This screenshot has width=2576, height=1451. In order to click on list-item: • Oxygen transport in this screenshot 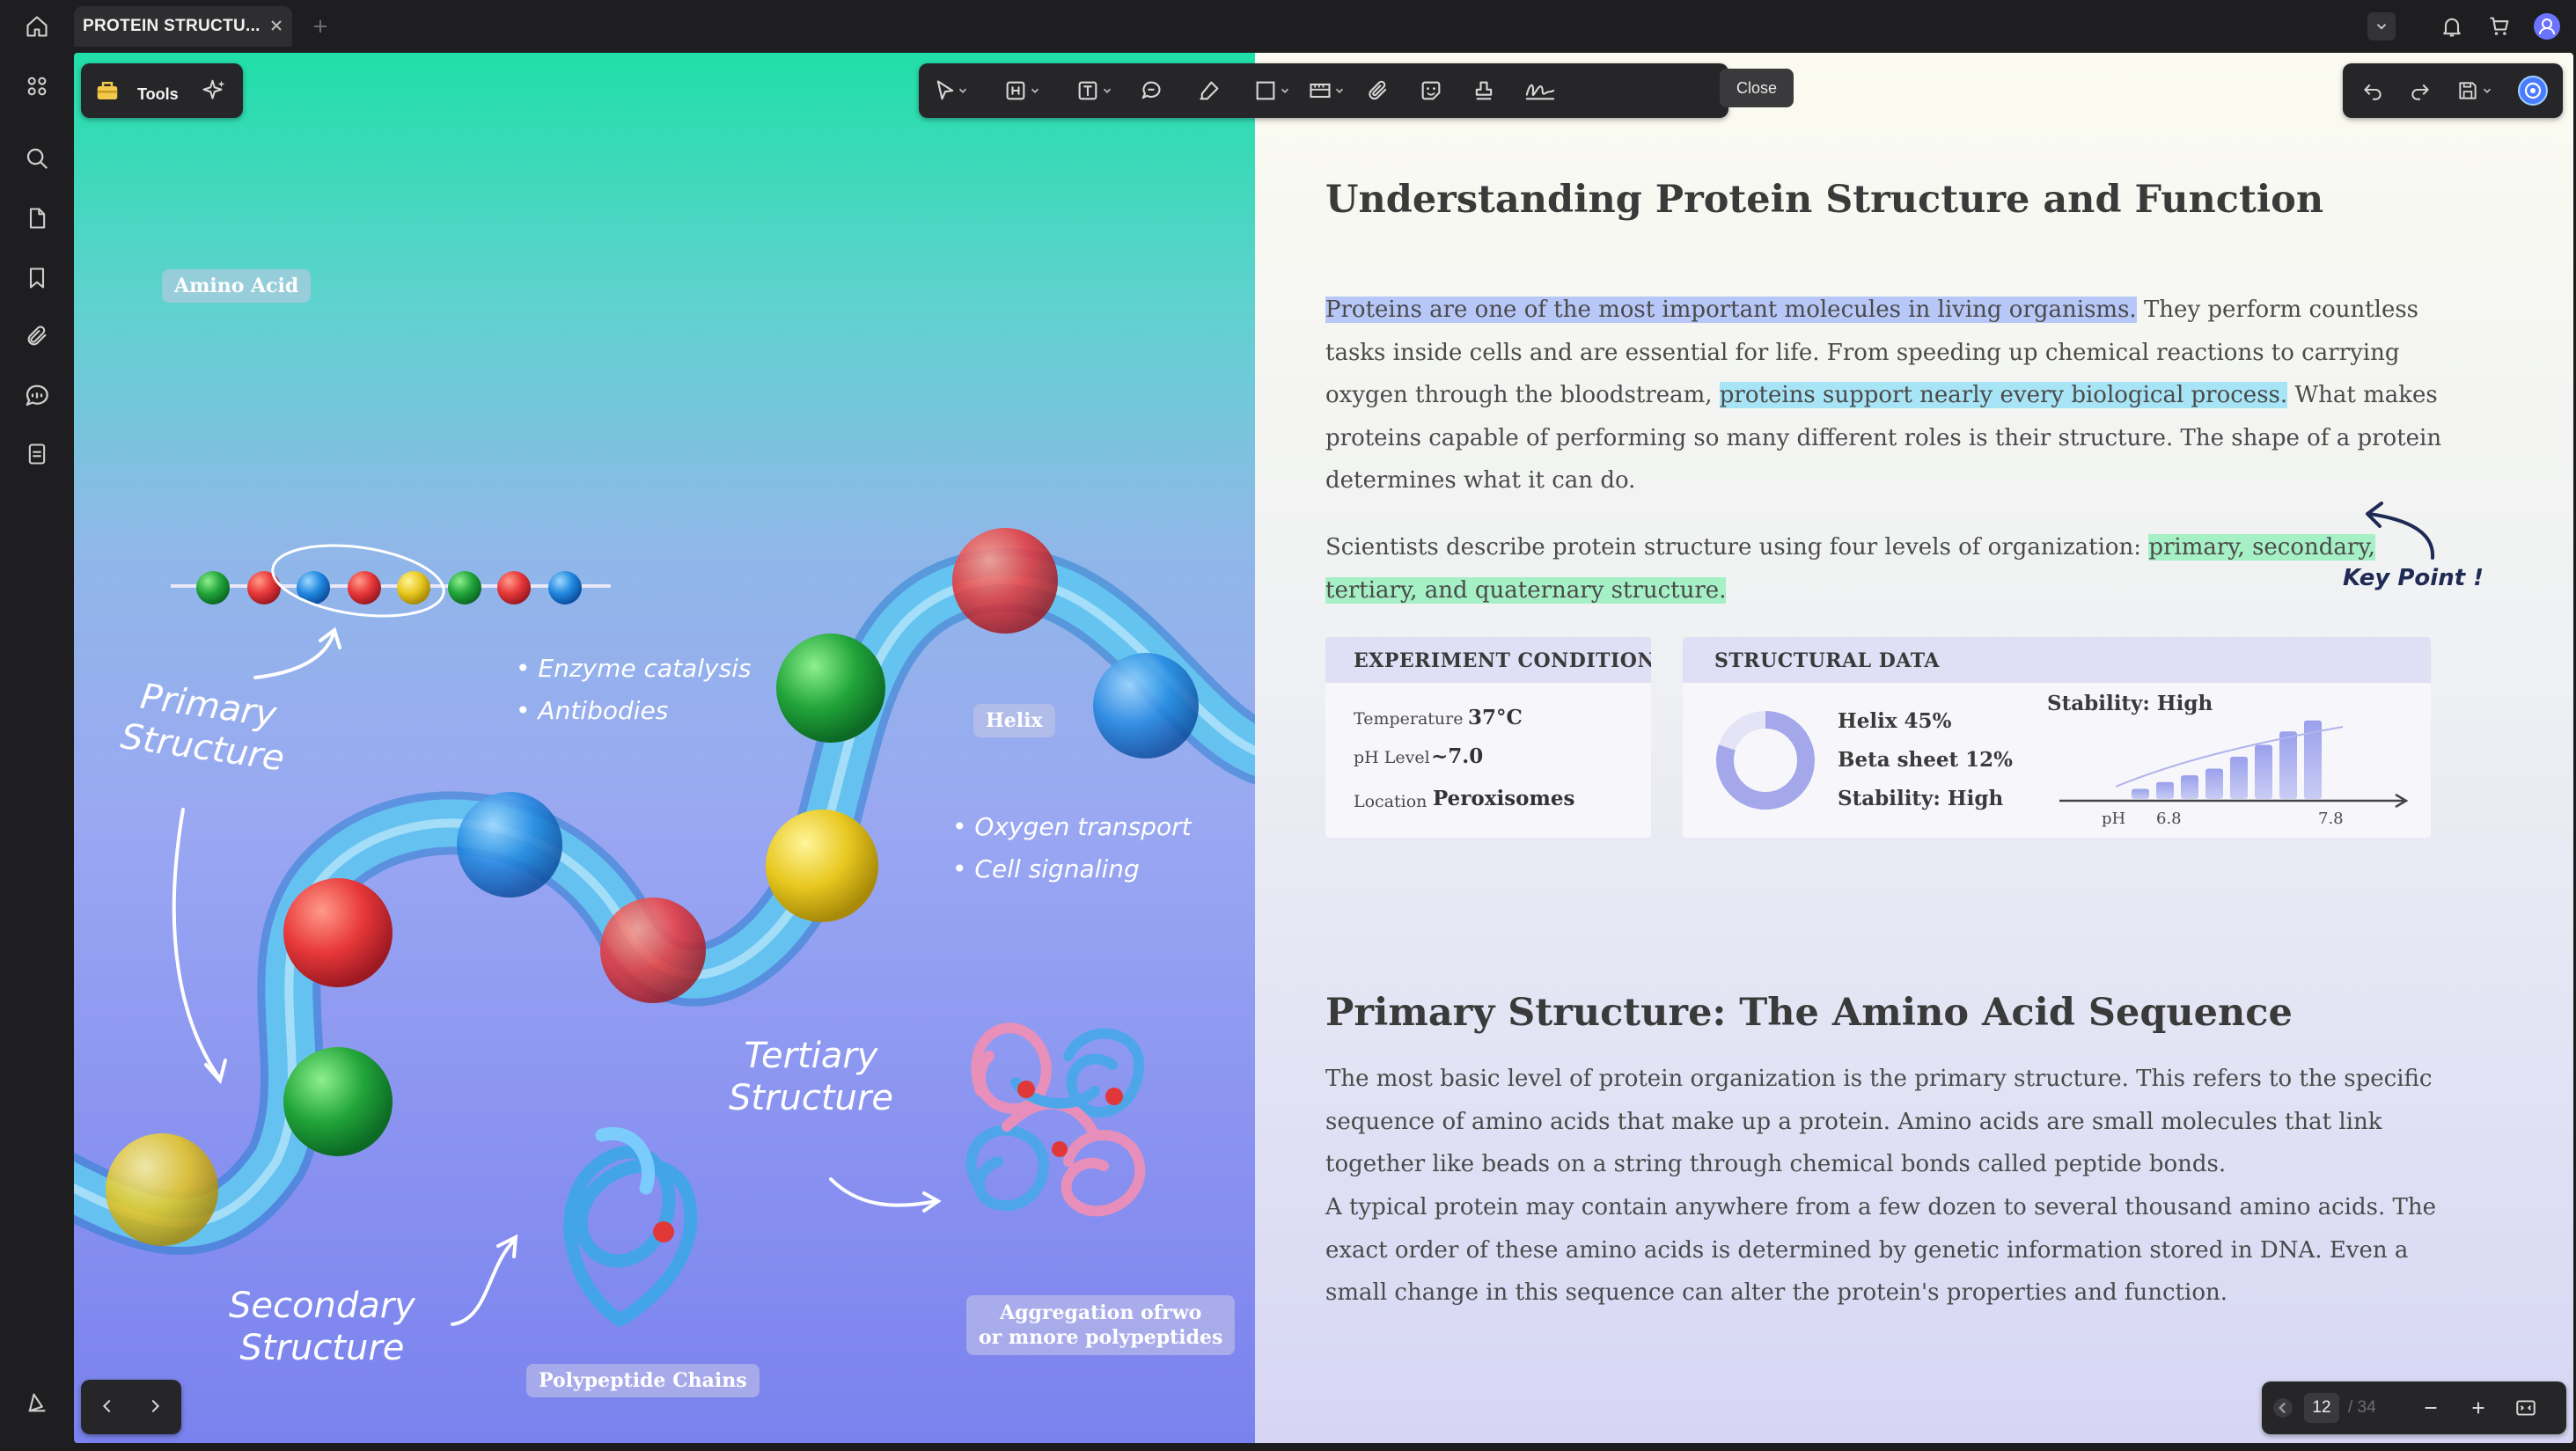, I will do `click(1072, 826)`.